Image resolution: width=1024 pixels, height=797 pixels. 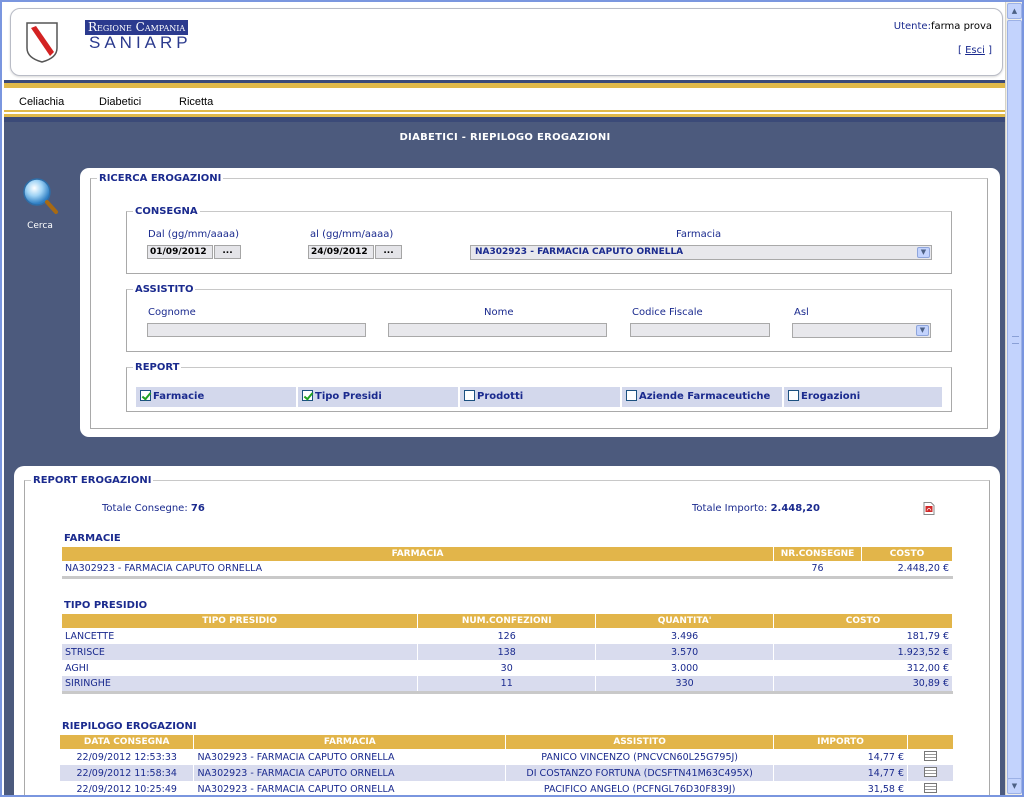 I want to click on assistito-legend: ASSISTITO, so click(x=164, y=289).